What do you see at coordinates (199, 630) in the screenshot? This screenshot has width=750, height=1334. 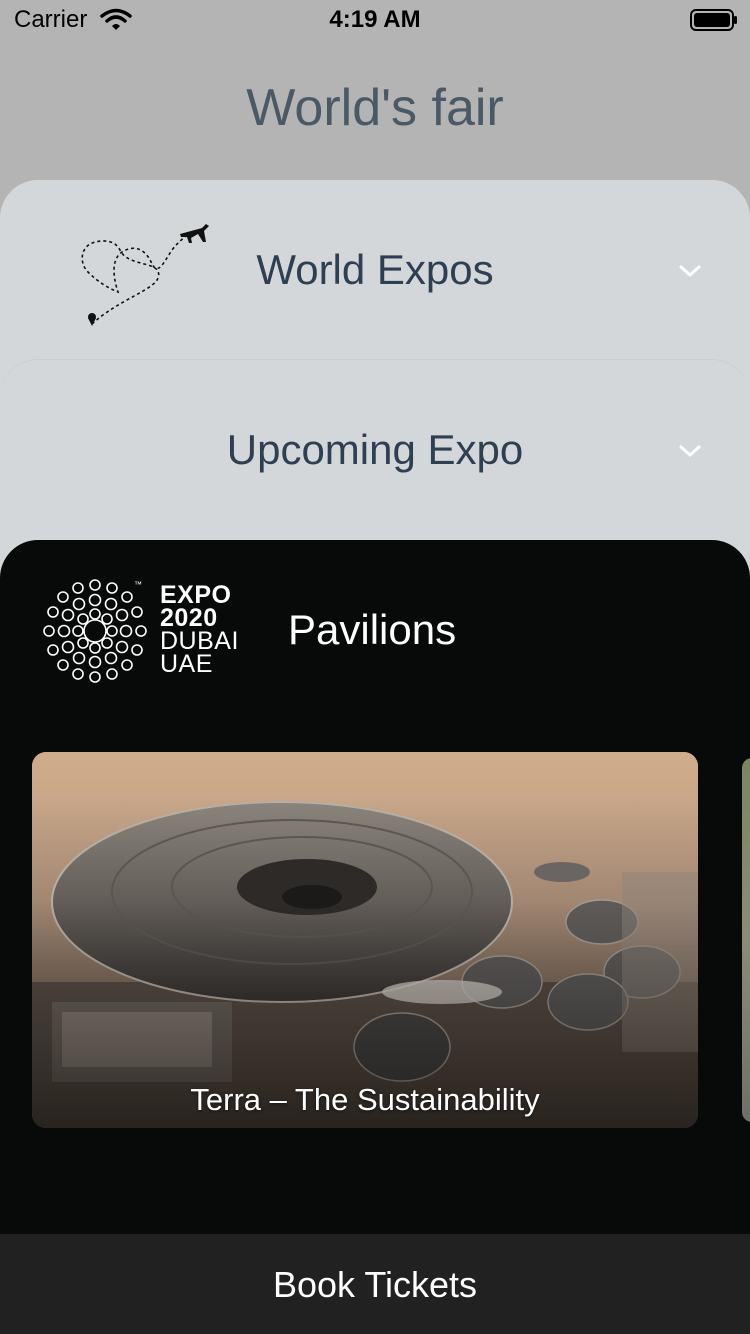 I see `expo-logo-text: EXPO 2020 DUBAI UAE` at bounding box center [199, 630].